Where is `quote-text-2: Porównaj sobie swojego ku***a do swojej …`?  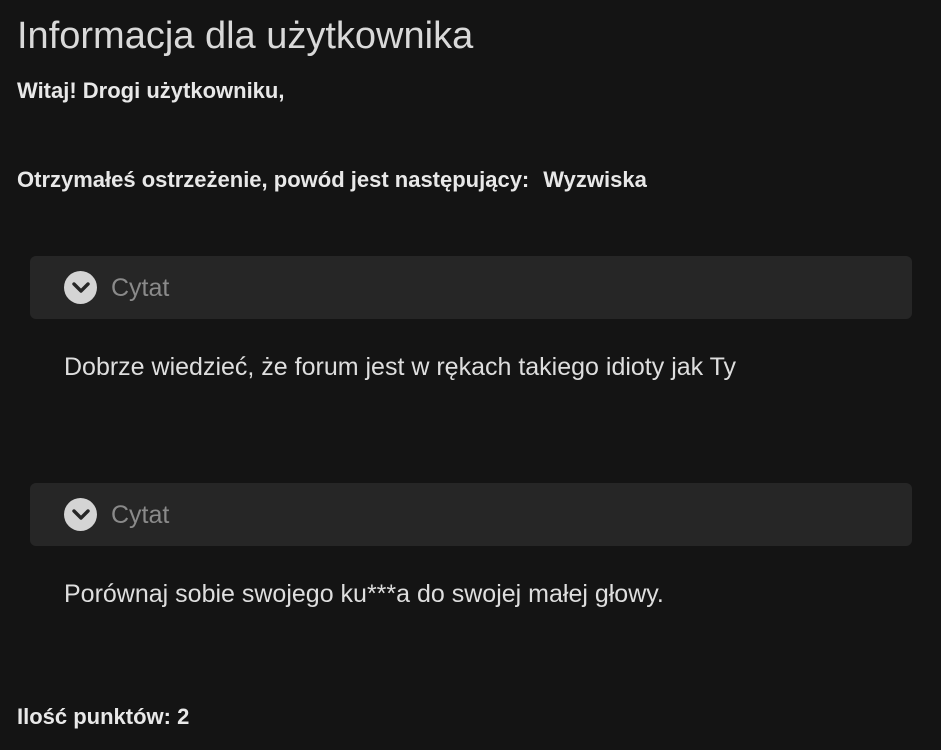
quote-text-2: Porównaj sobie swojego ku***a do swojej … is located at coordinates (364, 594).